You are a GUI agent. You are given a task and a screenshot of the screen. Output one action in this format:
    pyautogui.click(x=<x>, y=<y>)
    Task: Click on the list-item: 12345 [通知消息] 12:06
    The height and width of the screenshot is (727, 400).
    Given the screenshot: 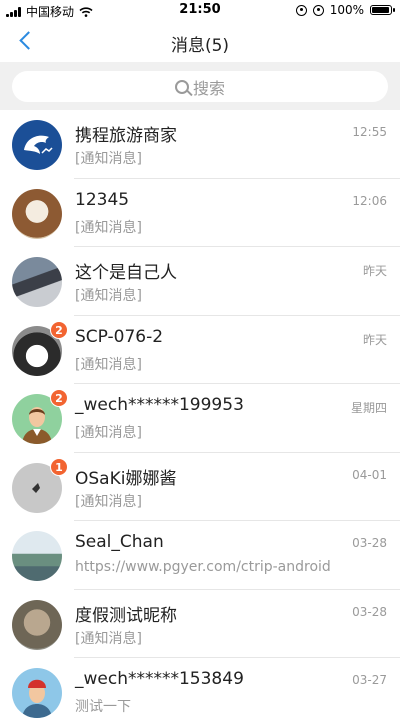 What is the action you would take?
    pyautogui.click(x=200, y=213)
    